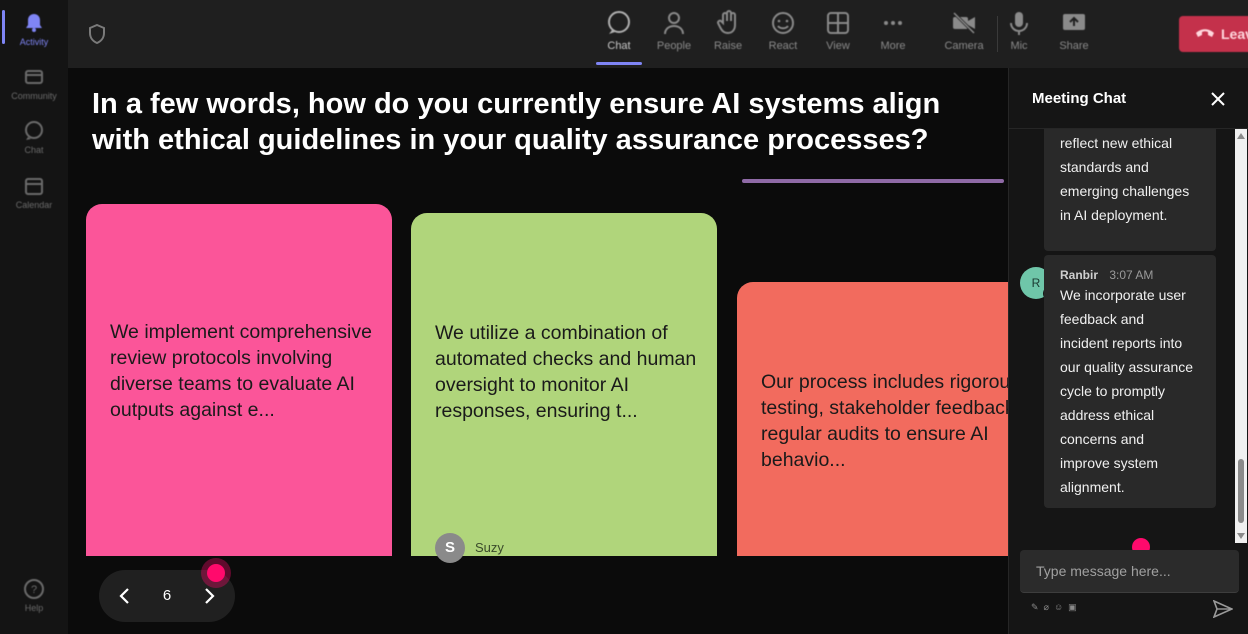 Image resolution: width=1248 pixels, height=634 pixels. What do you see at coordinates (964, 46) in the screenshot?
I see `camera-label: Camera` at bounding box center [964, 46].